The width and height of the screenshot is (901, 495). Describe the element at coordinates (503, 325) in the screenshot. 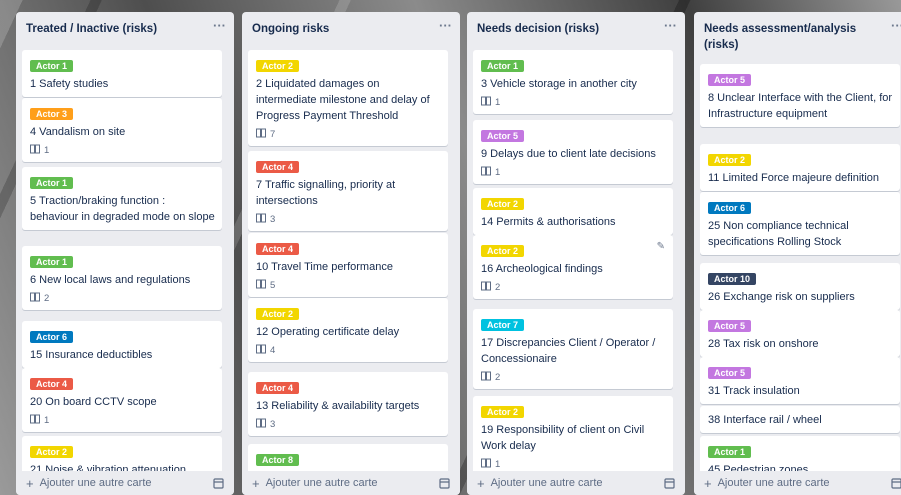

I see `card-label: Actor 7` at that location.